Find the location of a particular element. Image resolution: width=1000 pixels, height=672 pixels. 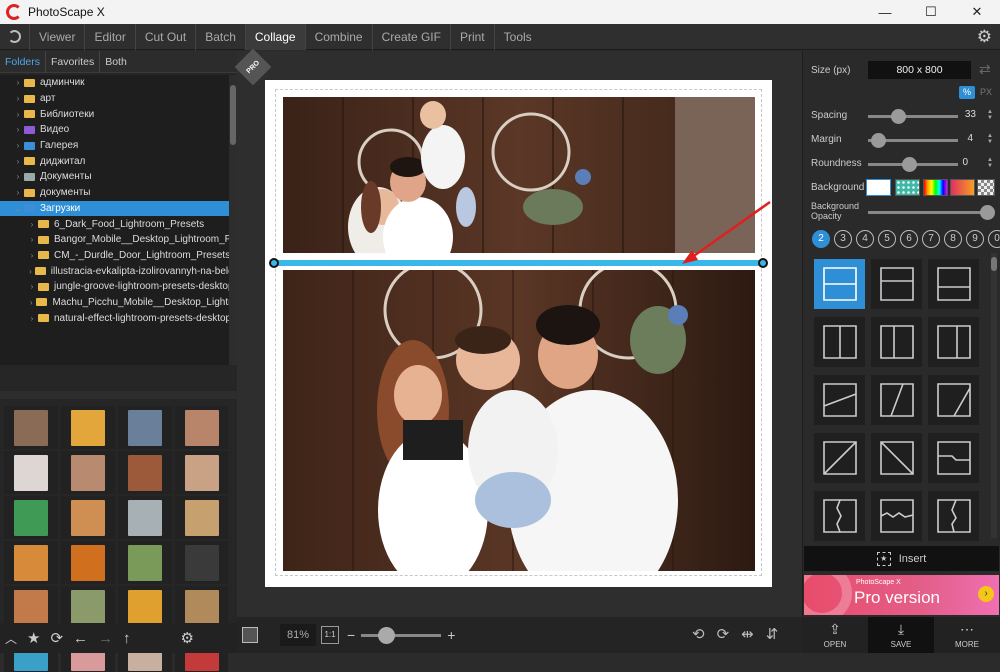

save-button: ⤓ SAVE is located at coordinates (901, 635).